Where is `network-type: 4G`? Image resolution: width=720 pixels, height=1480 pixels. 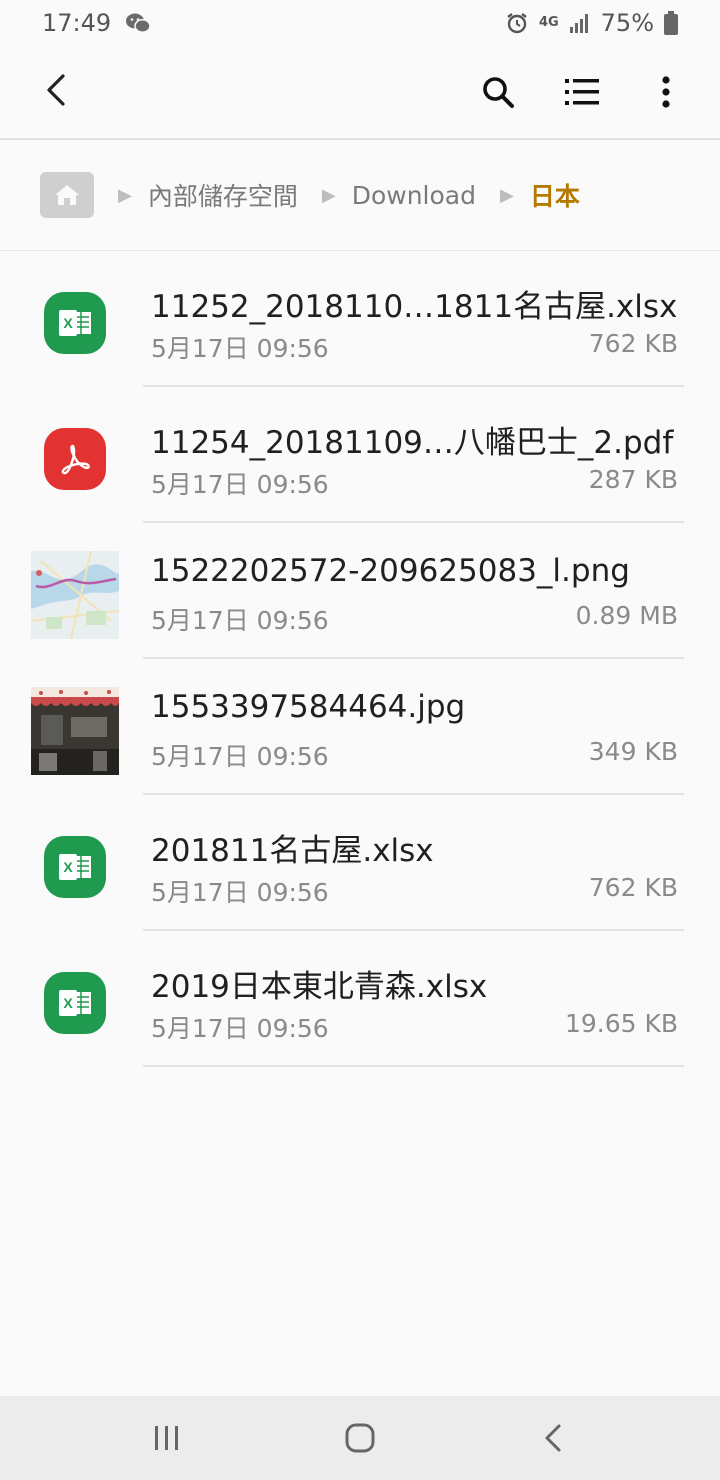 network-type: 4G is located at coordinates (548, 22).